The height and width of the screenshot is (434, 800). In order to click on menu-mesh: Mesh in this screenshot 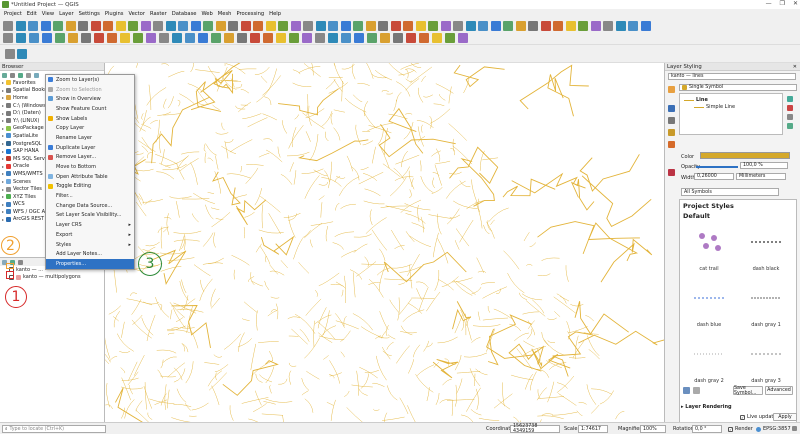, I will do `click(225, 14)`.